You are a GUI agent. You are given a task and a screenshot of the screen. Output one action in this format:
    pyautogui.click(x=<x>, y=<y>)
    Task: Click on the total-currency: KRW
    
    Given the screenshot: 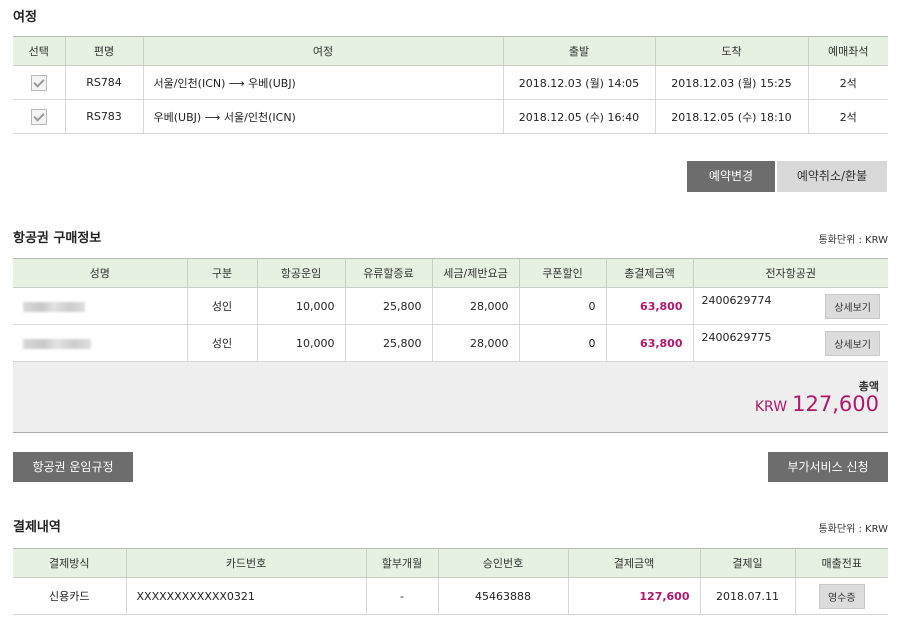 What is the action you would take?
    pyautogui.click(x=771, y=407)
    